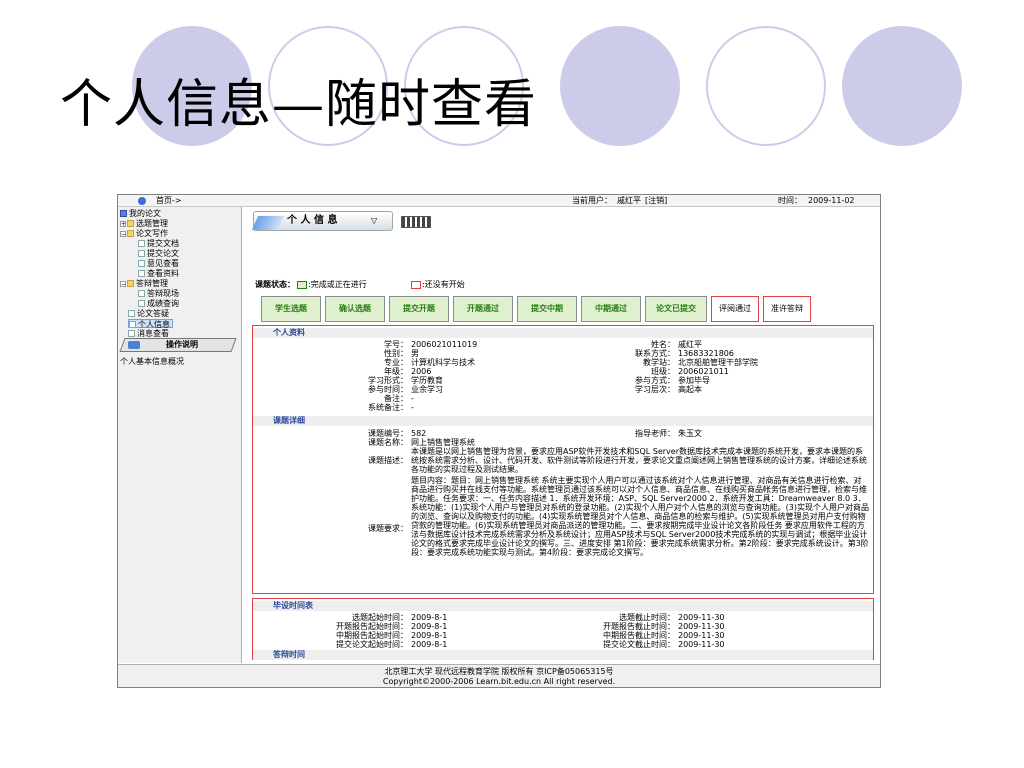 The width and height of the screenshot is (1024, 768). I want to click on gender-value: 男, so click(415, 353).